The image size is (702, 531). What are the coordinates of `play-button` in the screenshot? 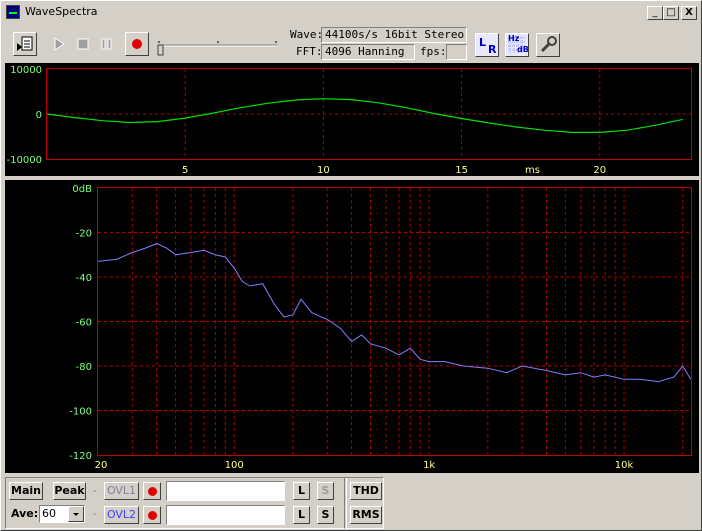 It's located at (59, 44).